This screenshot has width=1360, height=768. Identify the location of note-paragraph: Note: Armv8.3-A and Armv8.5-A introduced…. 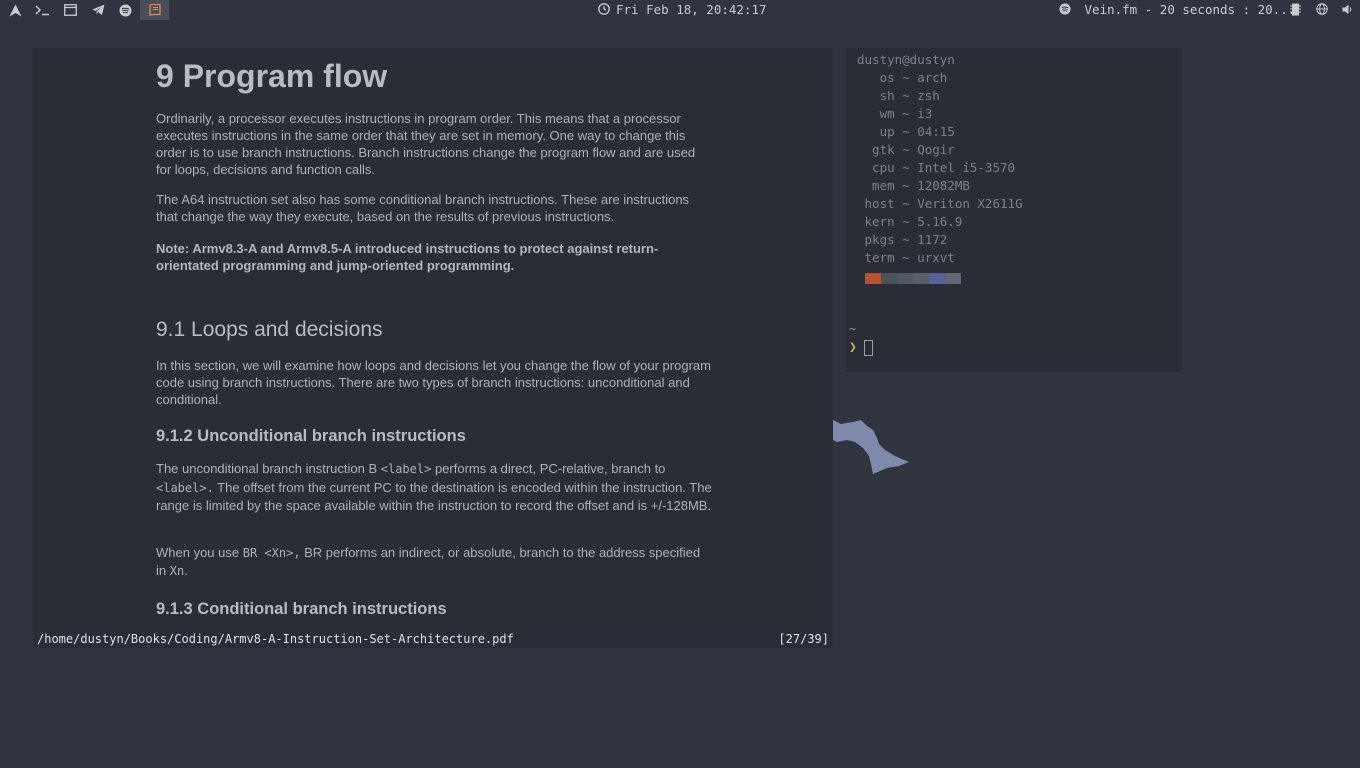
(407, 257).